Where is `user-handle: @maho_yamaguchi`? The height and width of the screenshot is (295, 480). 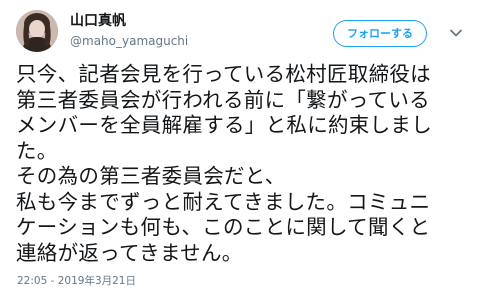
user-handle: @maho_yamaguchi is located at coordinates (129, 41).